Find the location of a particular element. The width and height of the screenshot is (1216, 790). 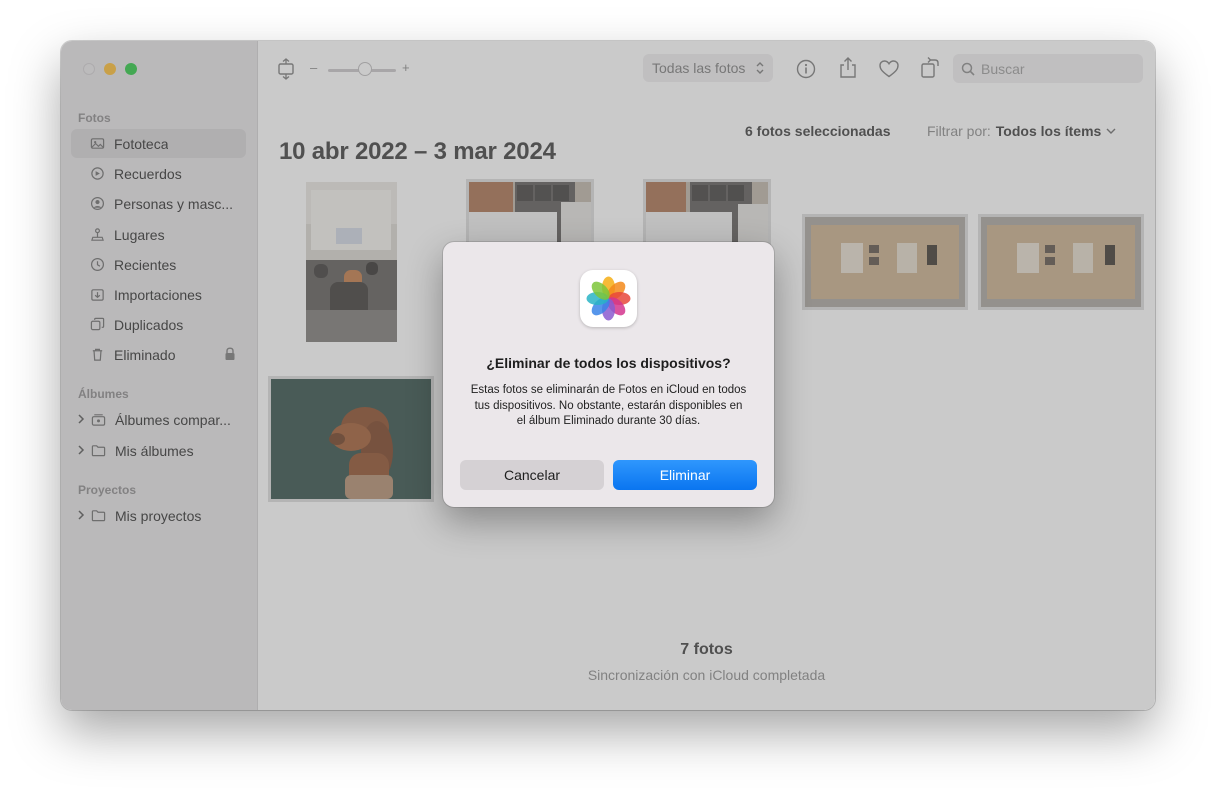

photos-app-icon is located at coordinates (608, 298).